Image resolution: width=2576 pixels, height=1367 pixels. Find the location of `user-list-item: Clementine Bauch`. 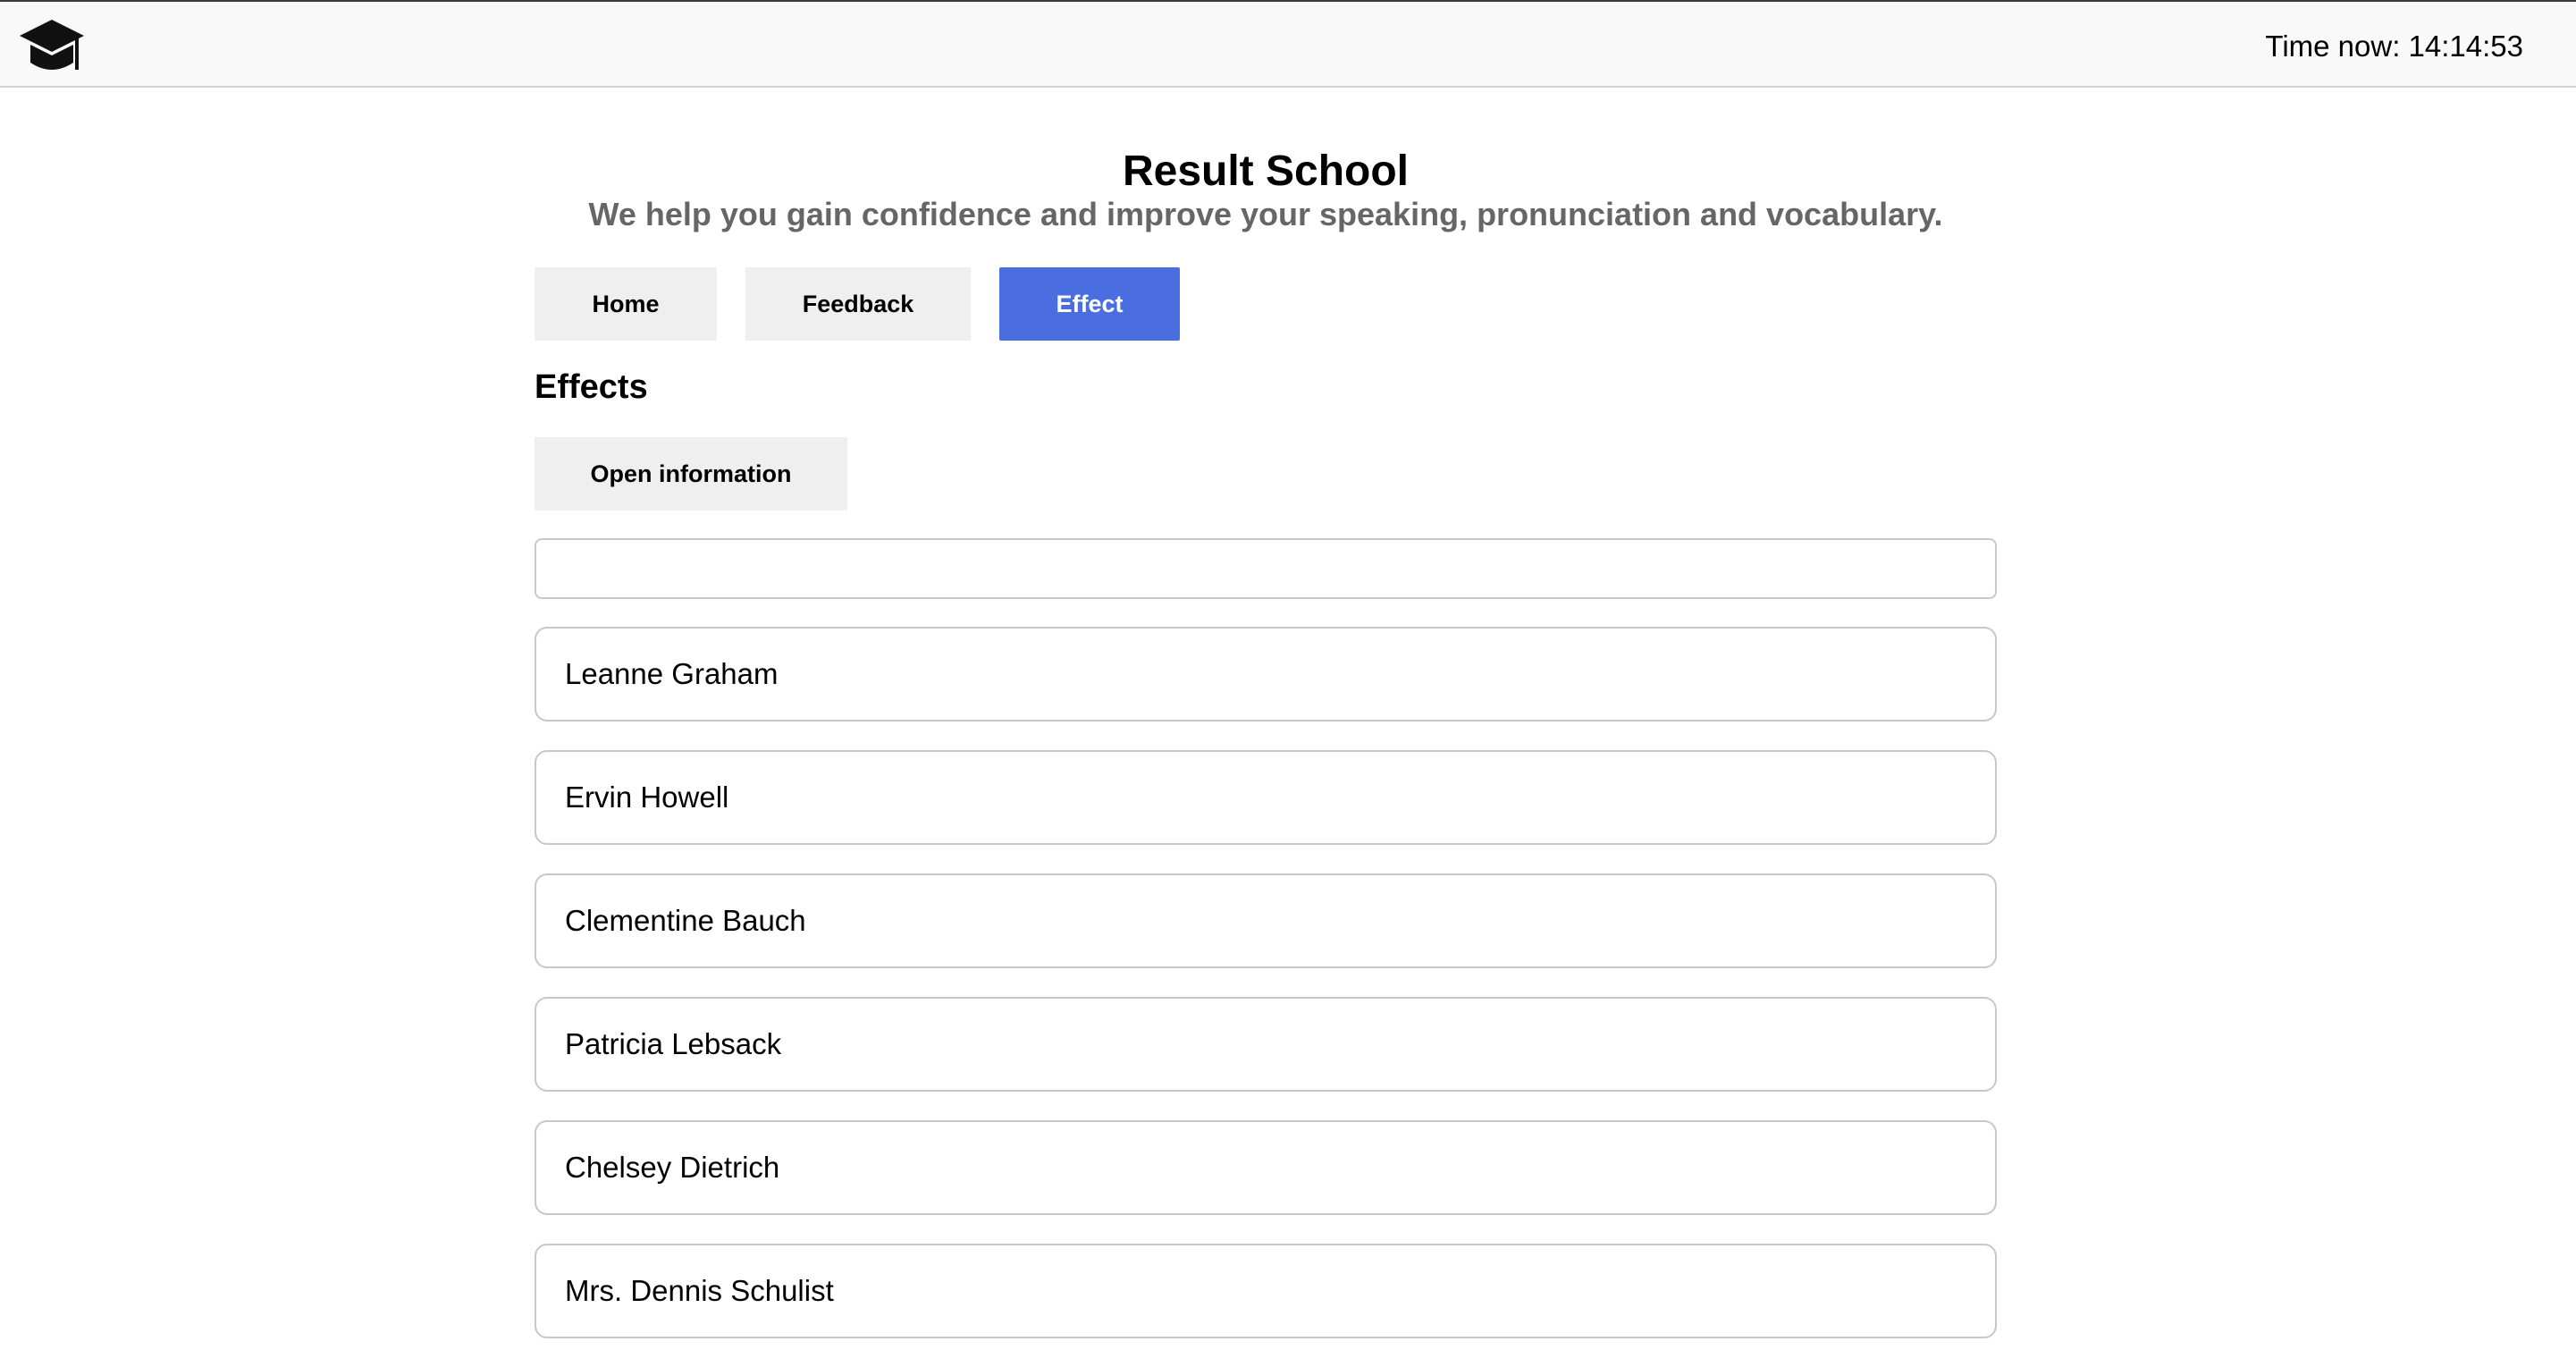

user-list-item: Clementine Bauch is located at coordinates (1266, 920).